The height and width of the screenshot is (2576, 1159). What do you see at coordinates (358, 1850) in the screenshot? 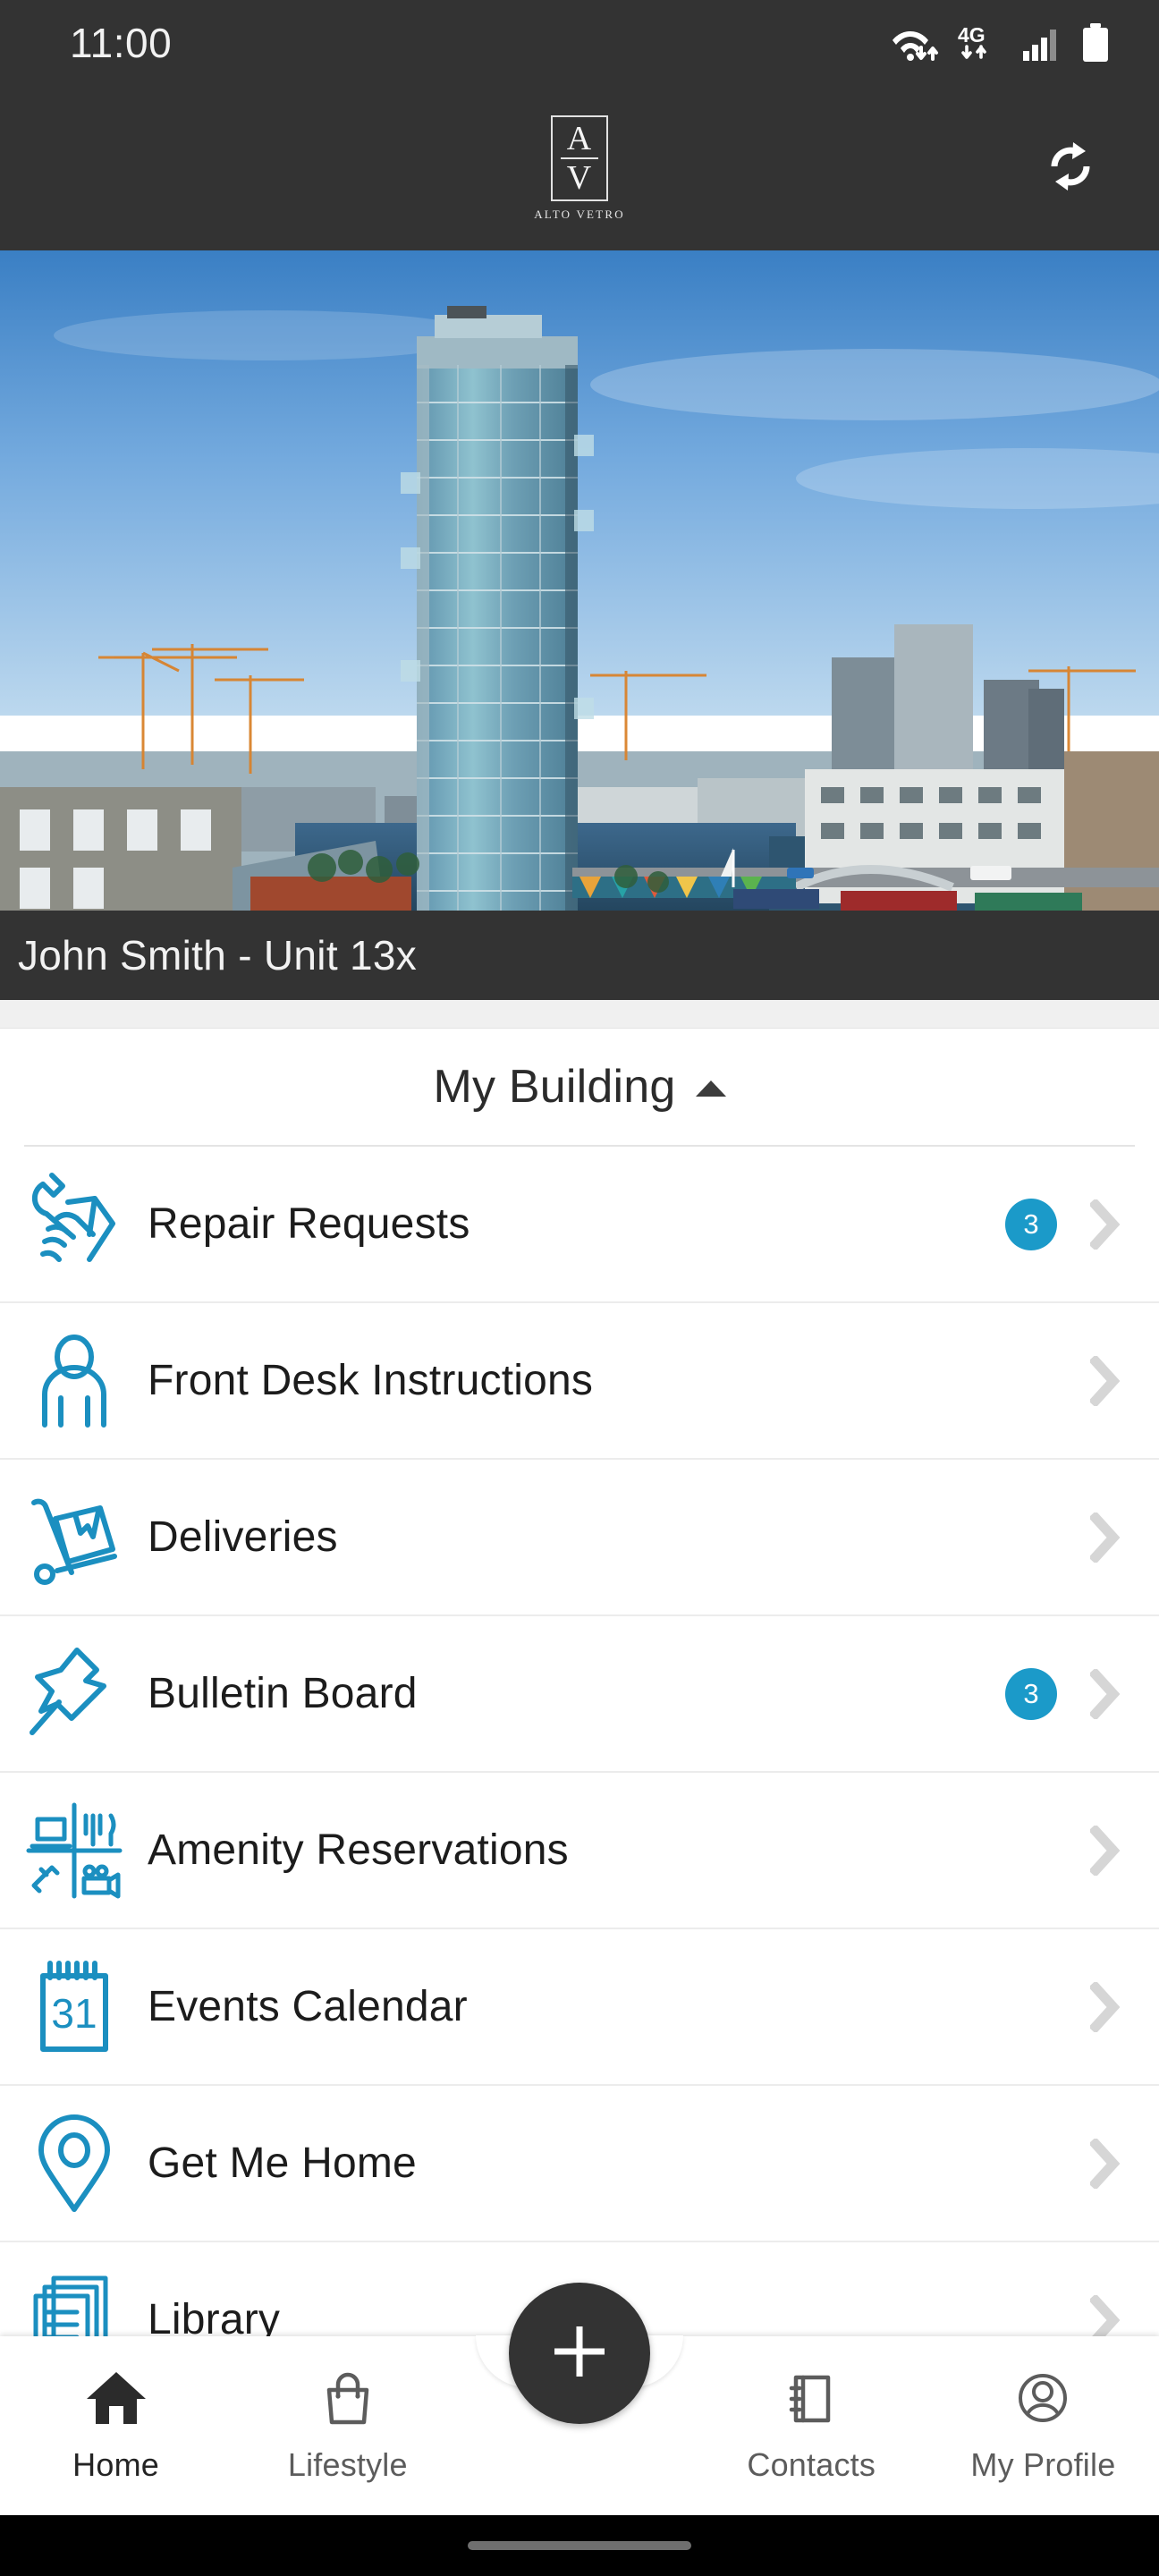
I see `menu-item-label: Amenity Reservations` at bounding box center [358, 1850].